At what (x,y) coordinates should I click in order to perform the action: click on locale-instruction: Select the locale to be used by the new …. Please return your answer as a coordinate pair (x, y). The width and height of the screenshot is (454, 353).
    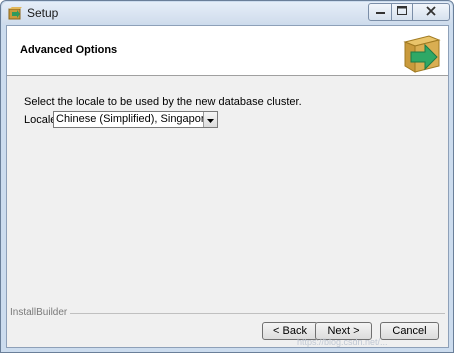
    Looking at the image, I should click on (163, 102).